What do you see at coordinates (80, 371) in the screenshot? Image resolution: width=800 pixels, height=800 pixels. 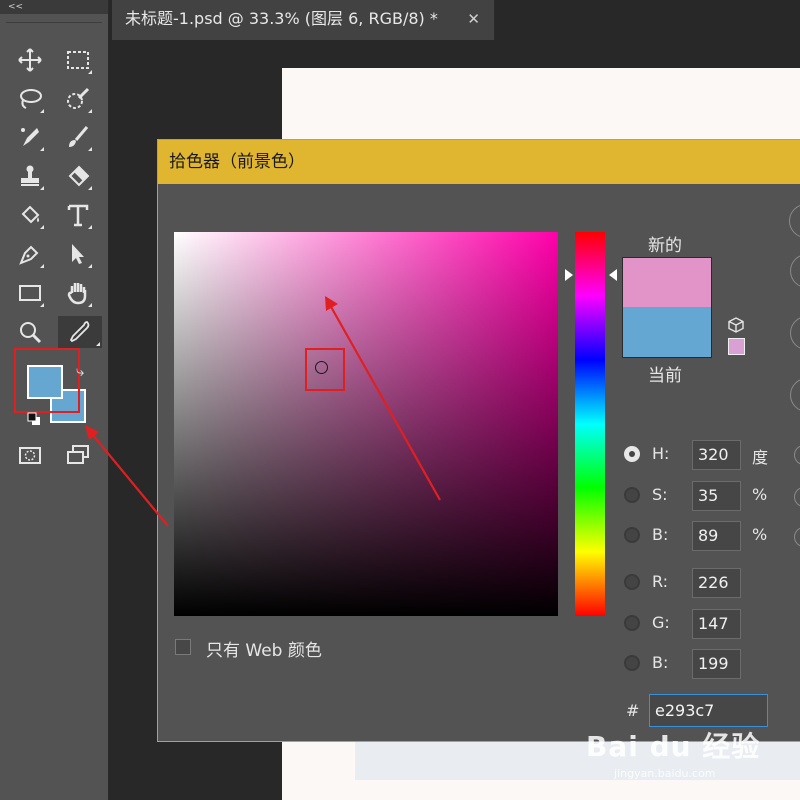 I see `swap-colors-icon: ⤷` at bounding box center [80, 371].